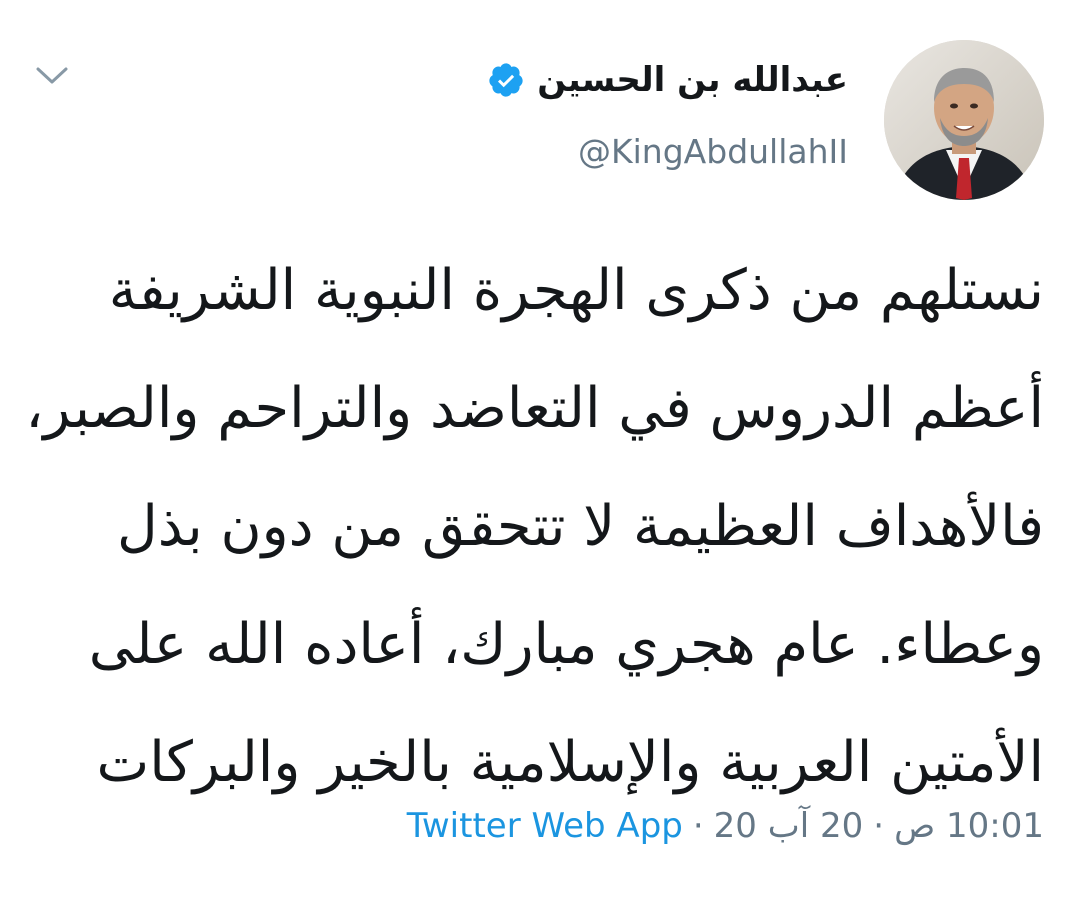  I want to click on handle: @KingAbdullahII, so click(667, 151).